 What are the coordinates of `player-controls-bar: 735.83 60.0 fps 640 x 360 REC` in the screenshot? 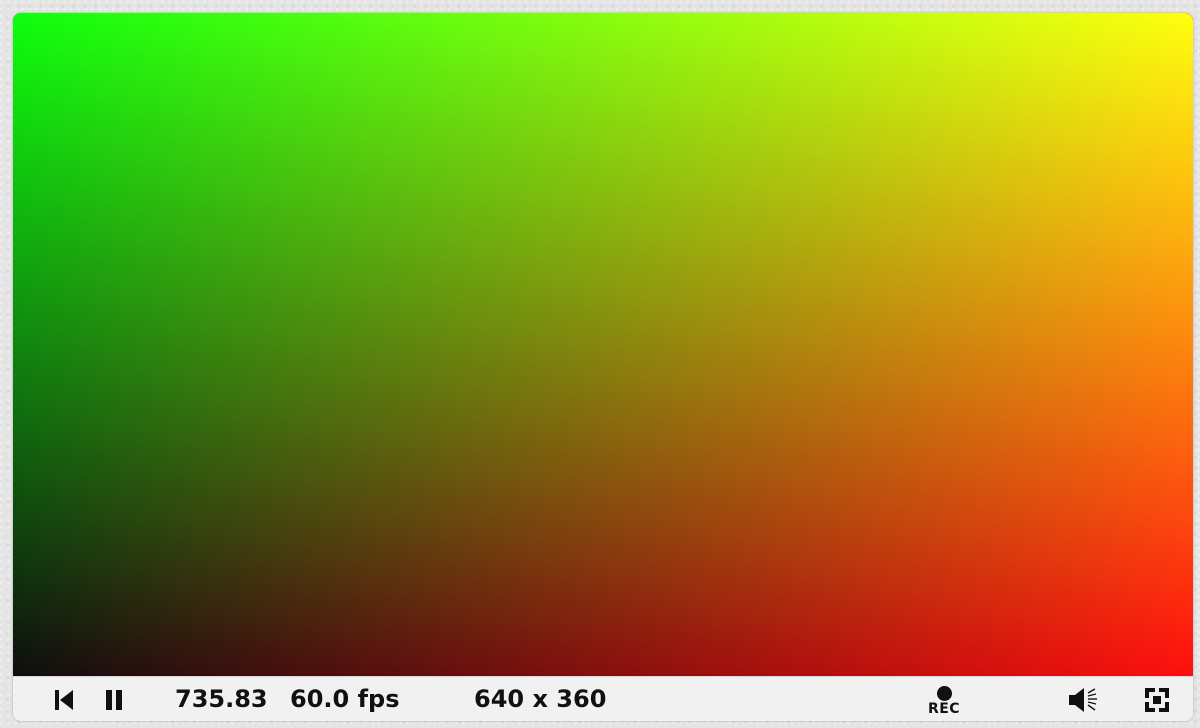 It's located at (603, 698).